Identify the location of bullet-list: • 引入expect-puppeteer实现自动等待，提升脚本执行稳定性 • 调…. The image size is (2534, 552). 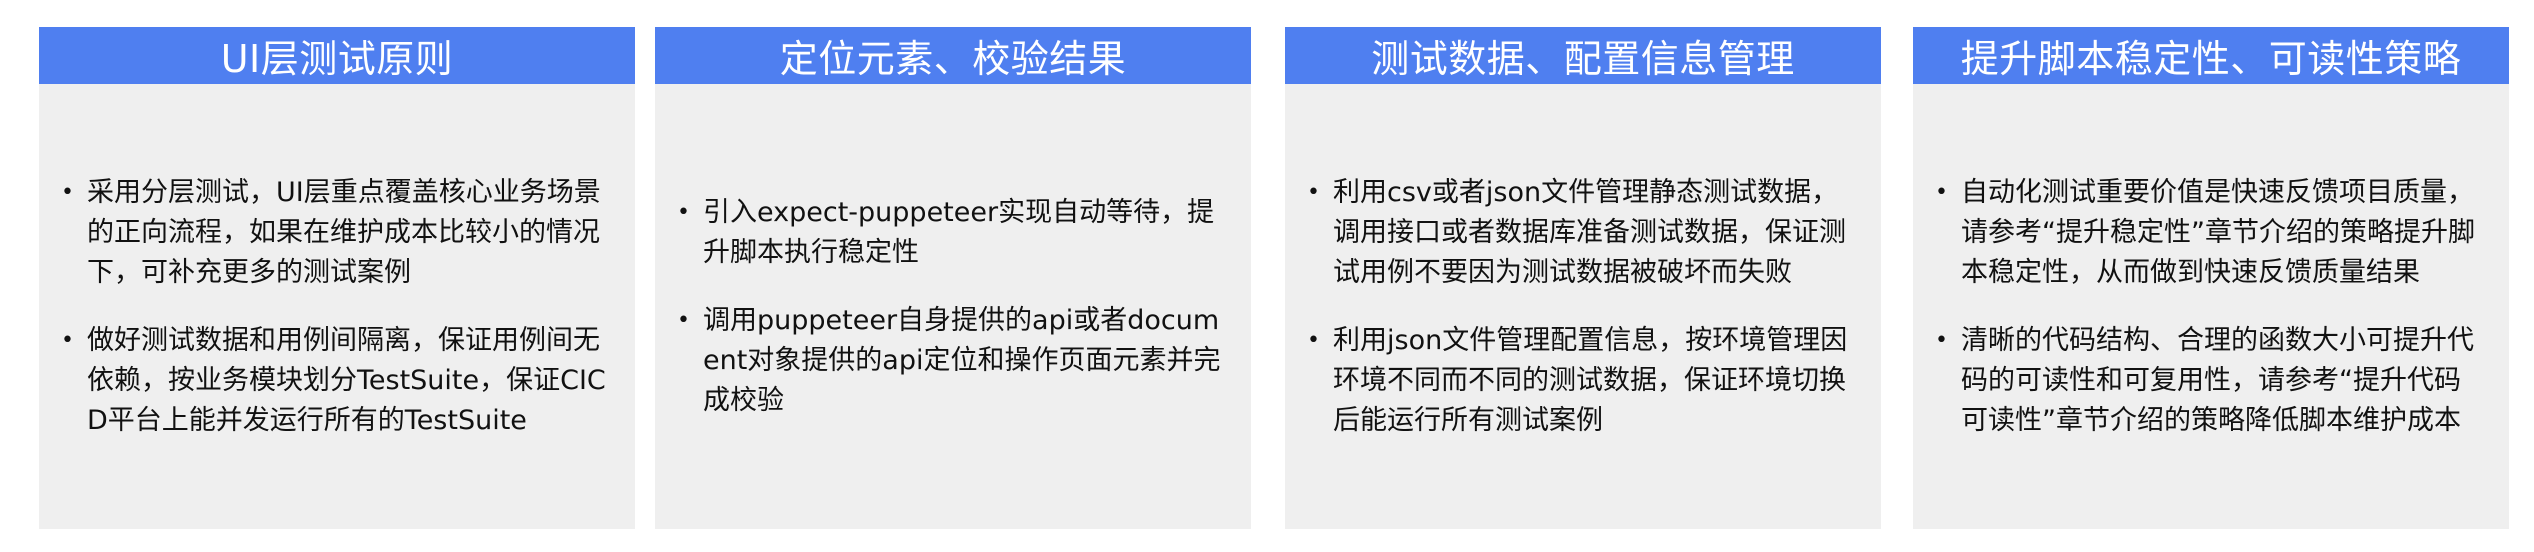
(952, 307).